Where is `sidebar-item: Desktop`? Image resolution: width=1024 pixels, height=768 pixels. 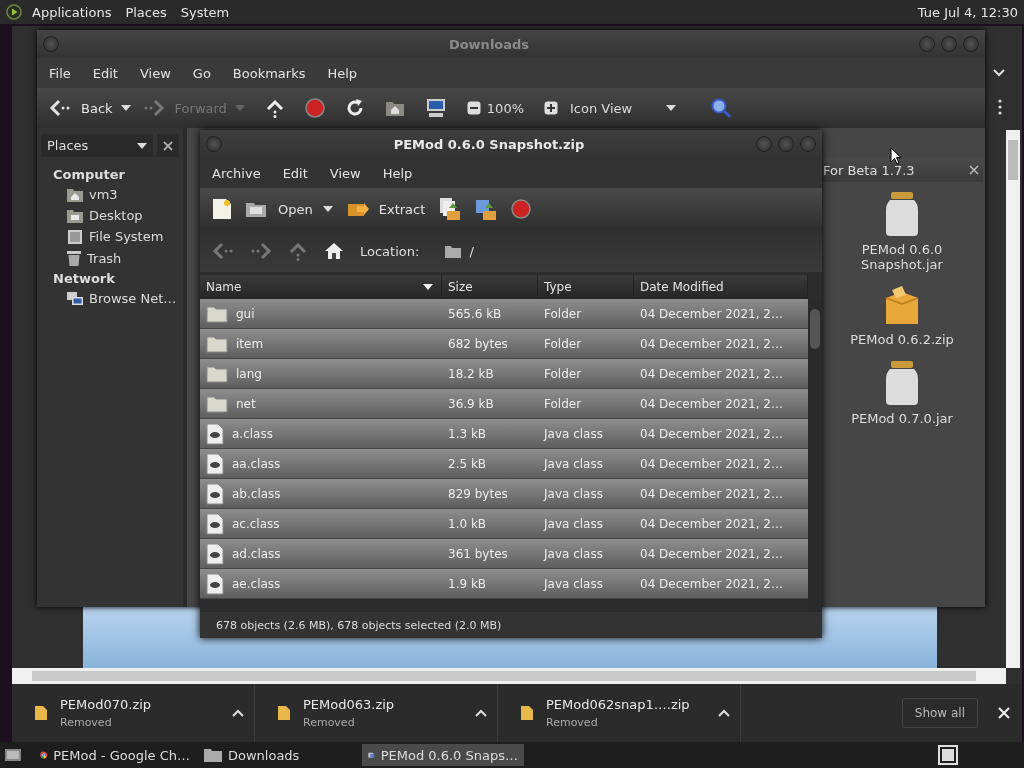 sidebar-item: Desktop is located at coordinates (116, 215).